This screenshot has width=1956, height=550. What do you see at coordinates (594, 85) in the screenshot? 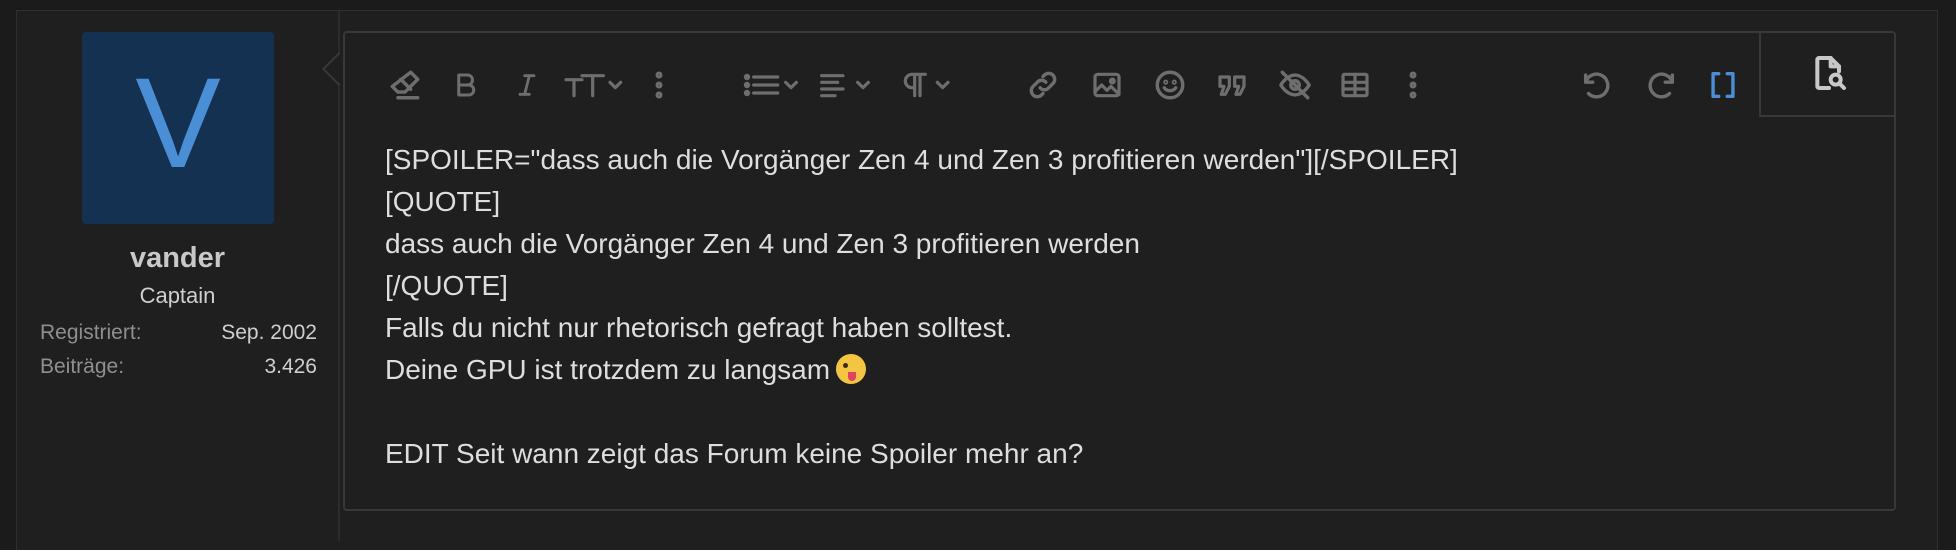
I see `text-size-icon` at bounding box center [594, 85].